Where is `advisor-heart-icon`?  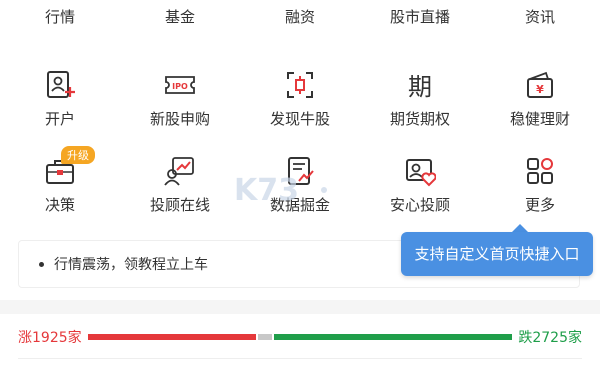 advisor-heart-icon is located at coordinates (420, 171).